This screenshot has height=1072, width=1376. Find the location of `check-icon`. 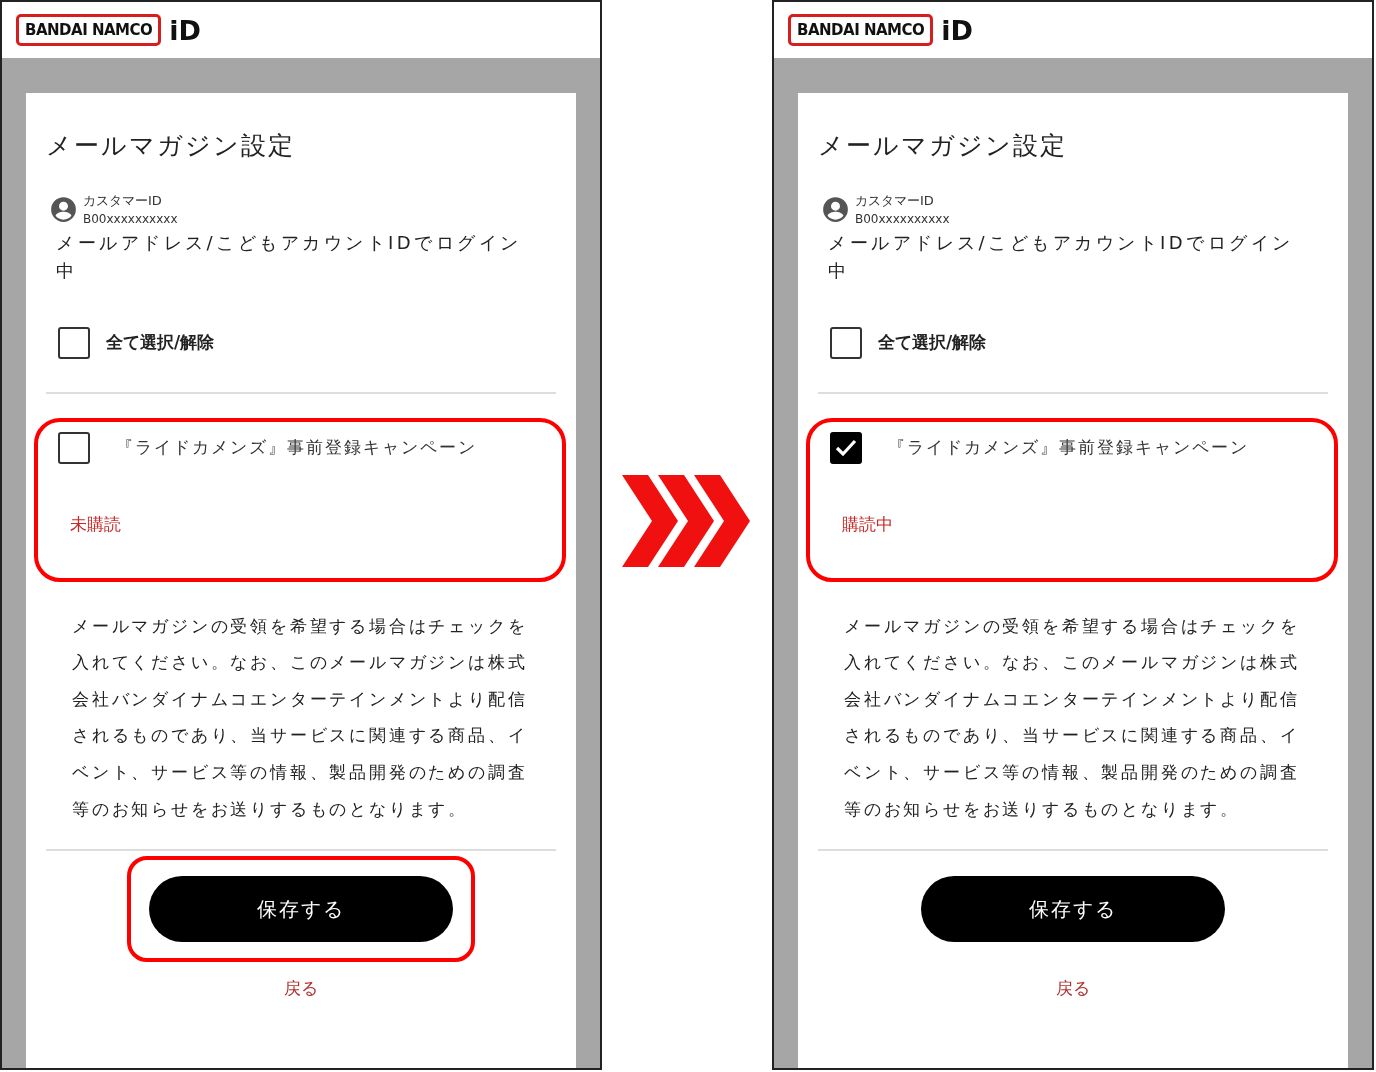

check-icon is located at coordinates (846, 448).